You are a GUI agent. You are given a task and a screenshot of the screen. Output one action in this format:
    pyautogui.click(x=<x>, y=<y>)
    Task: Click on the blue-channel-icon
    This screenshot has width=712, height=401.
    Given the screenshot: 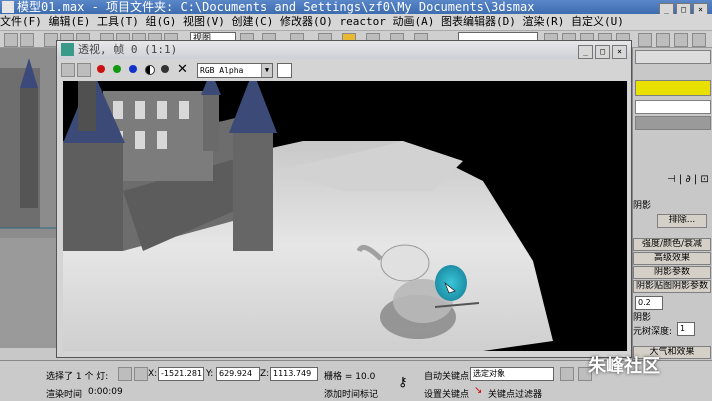 What is the action you would take?
    pyautogui.click(x=133, y=69)
    